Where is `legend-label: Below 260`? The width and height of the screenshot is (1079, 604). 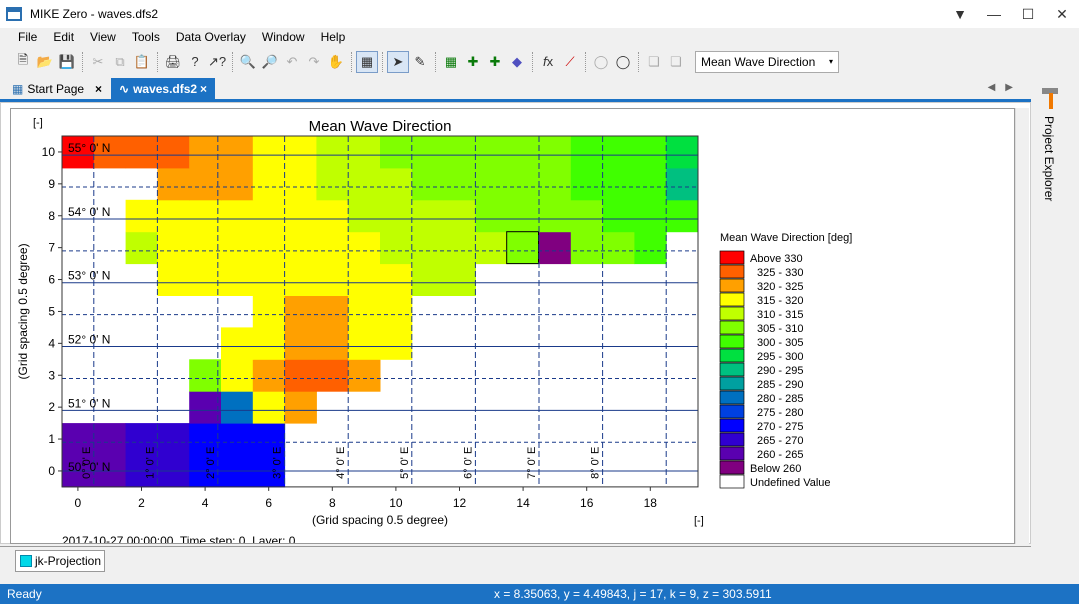
legend-label: Below 260 is located at coordinates (775, 469).